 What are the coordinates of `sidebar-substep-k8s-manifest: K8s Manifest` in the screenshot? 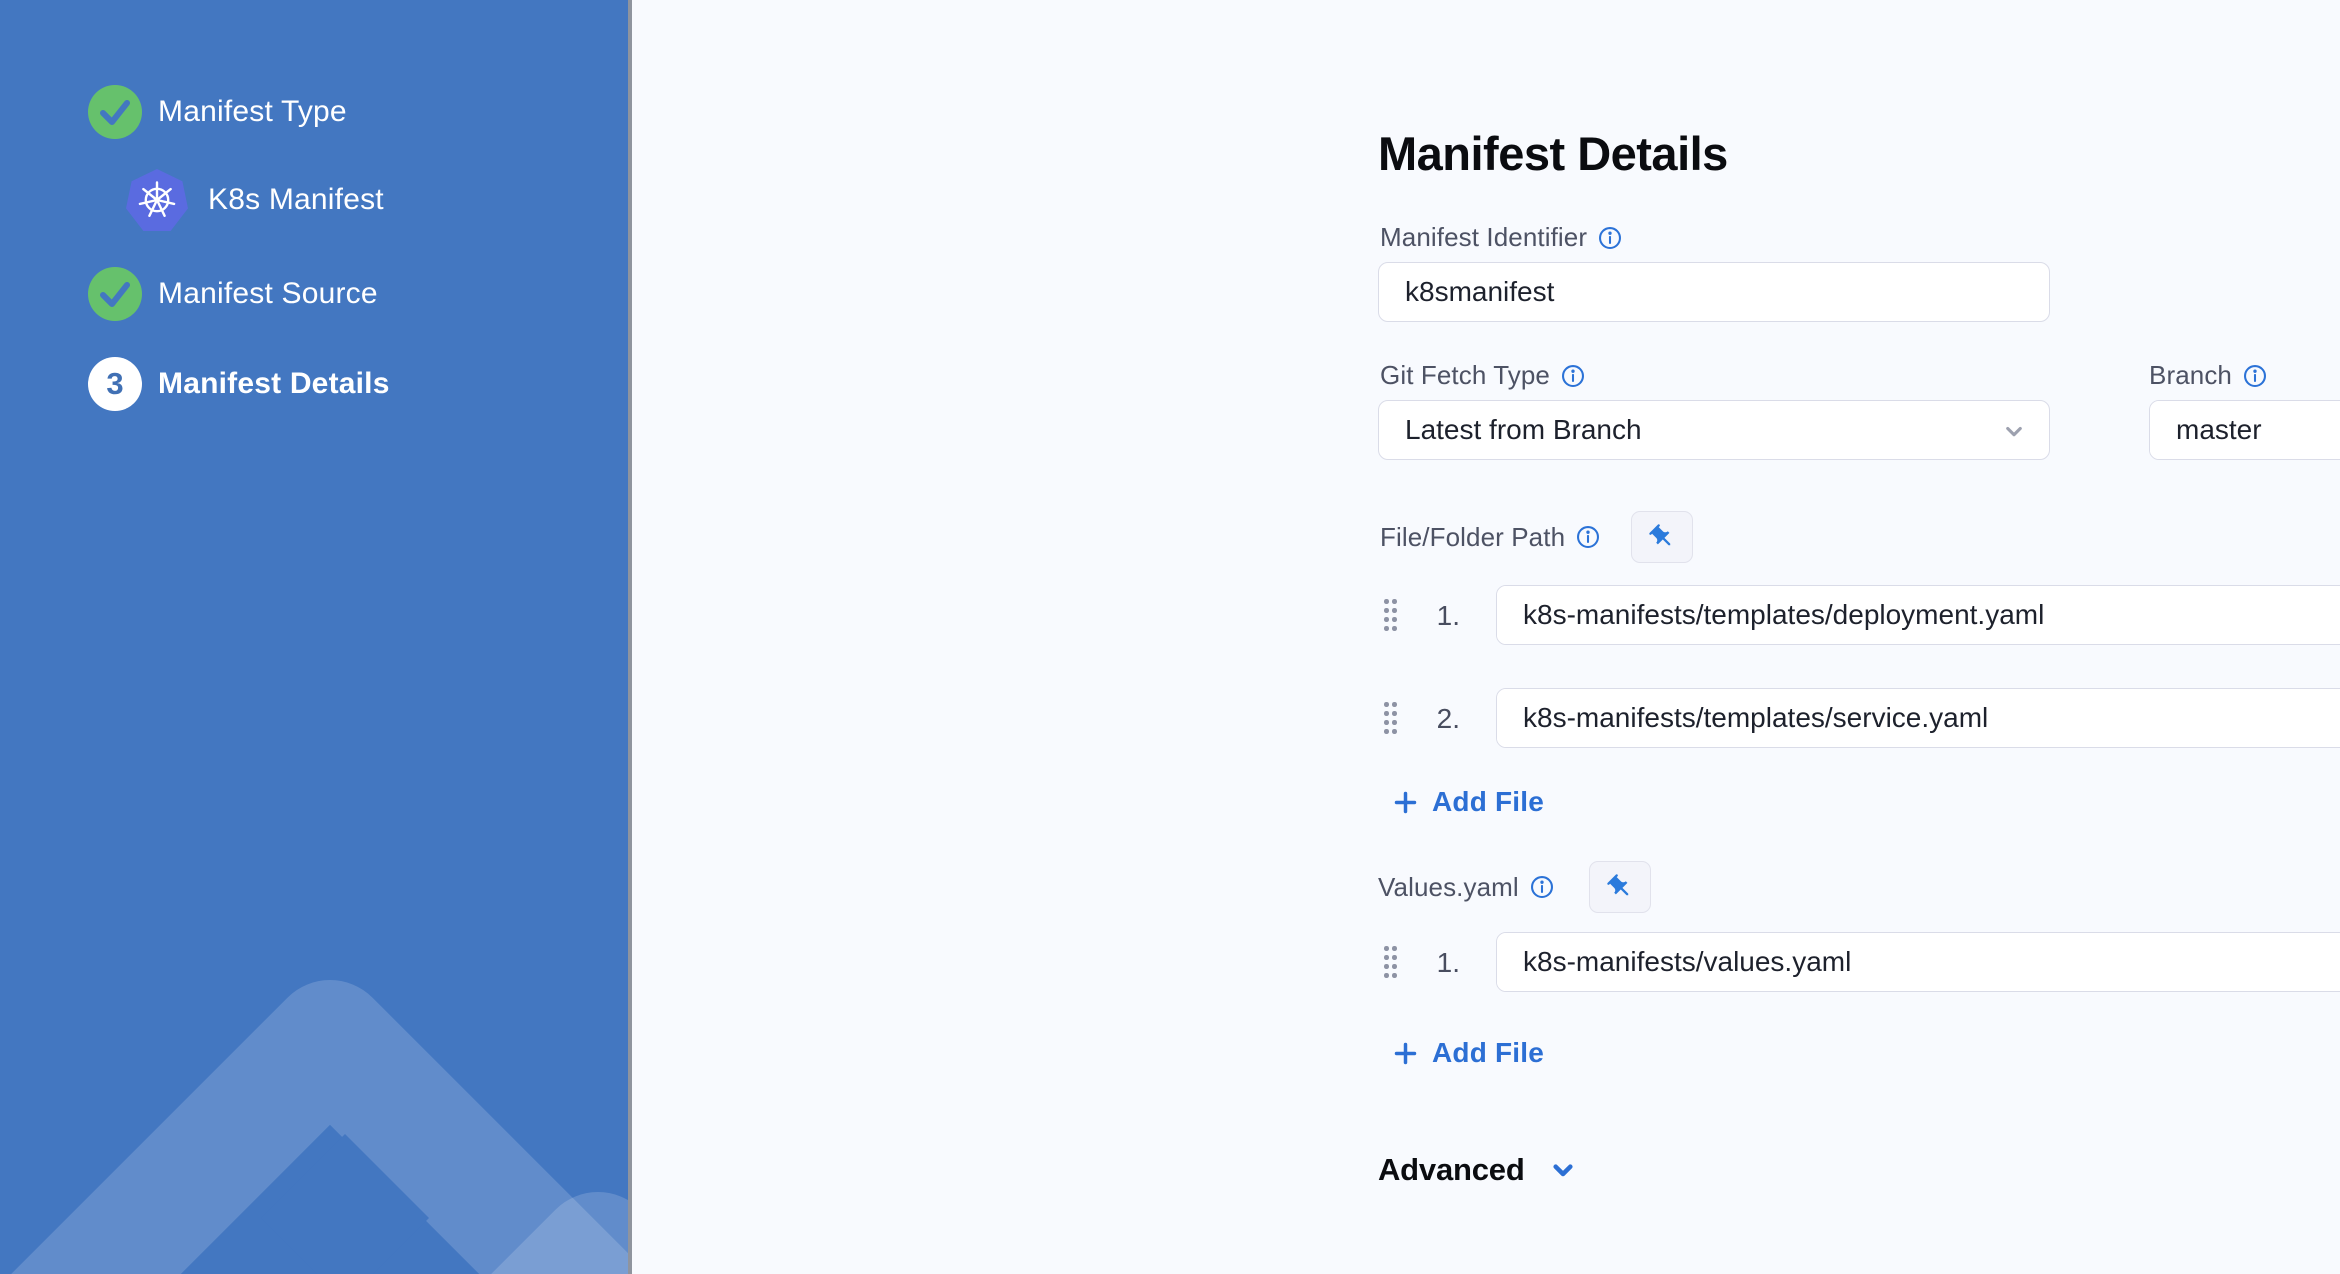 It's located at (255, 200).